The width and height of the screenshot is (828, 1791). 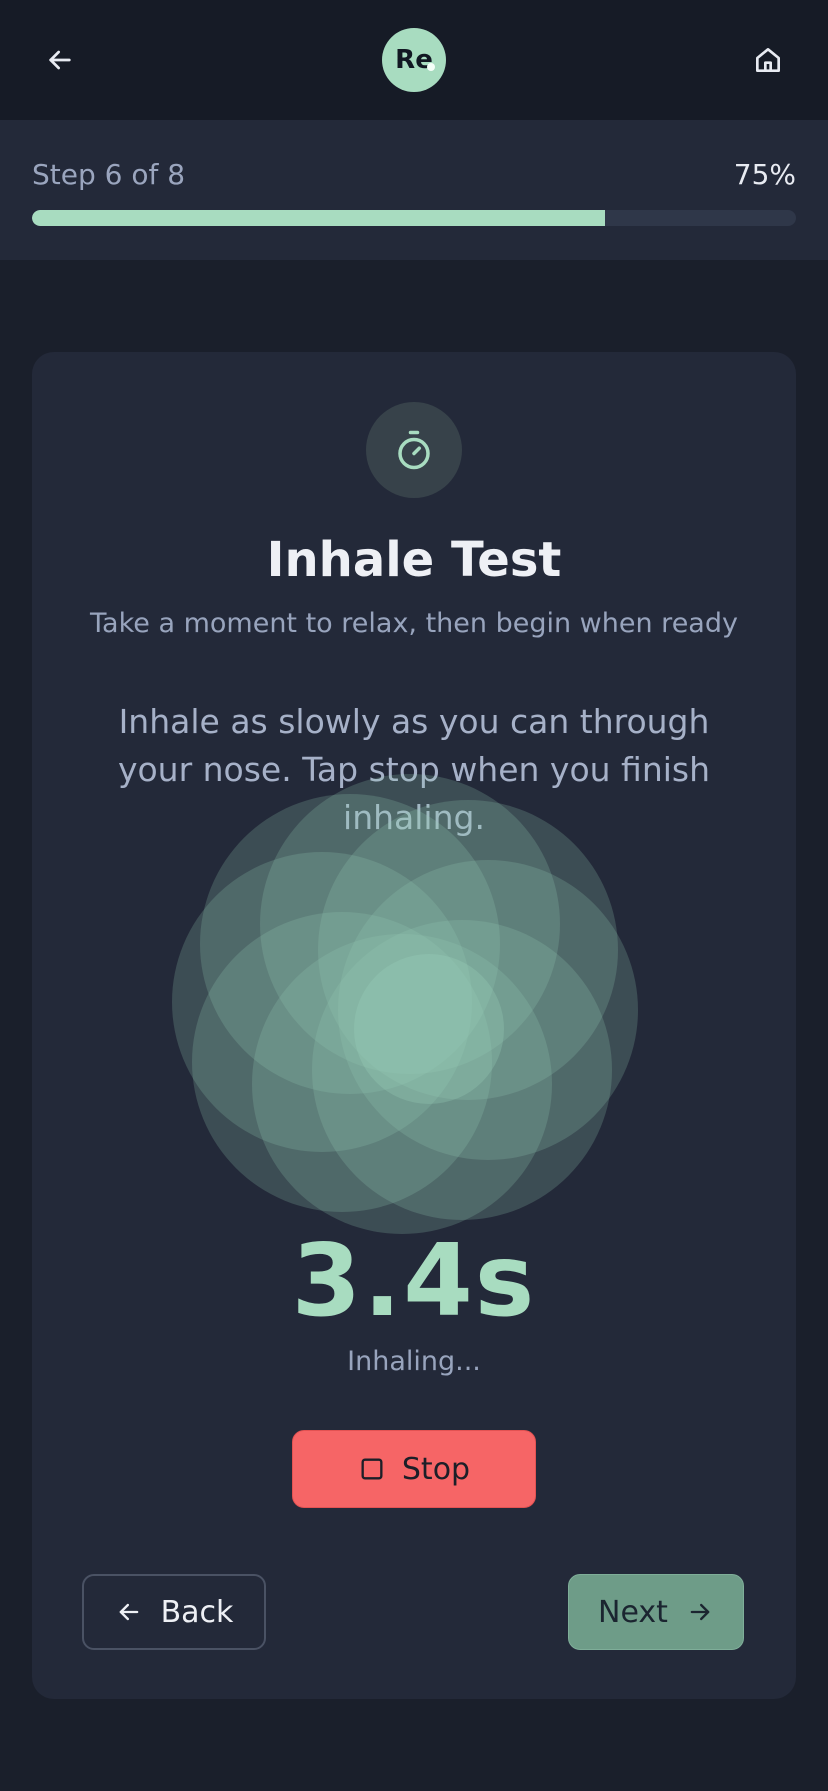 What do you see at coordinates (633, 1612) in the screenshot?
I see `next-label: Next` at bounding box center [633, 1612].